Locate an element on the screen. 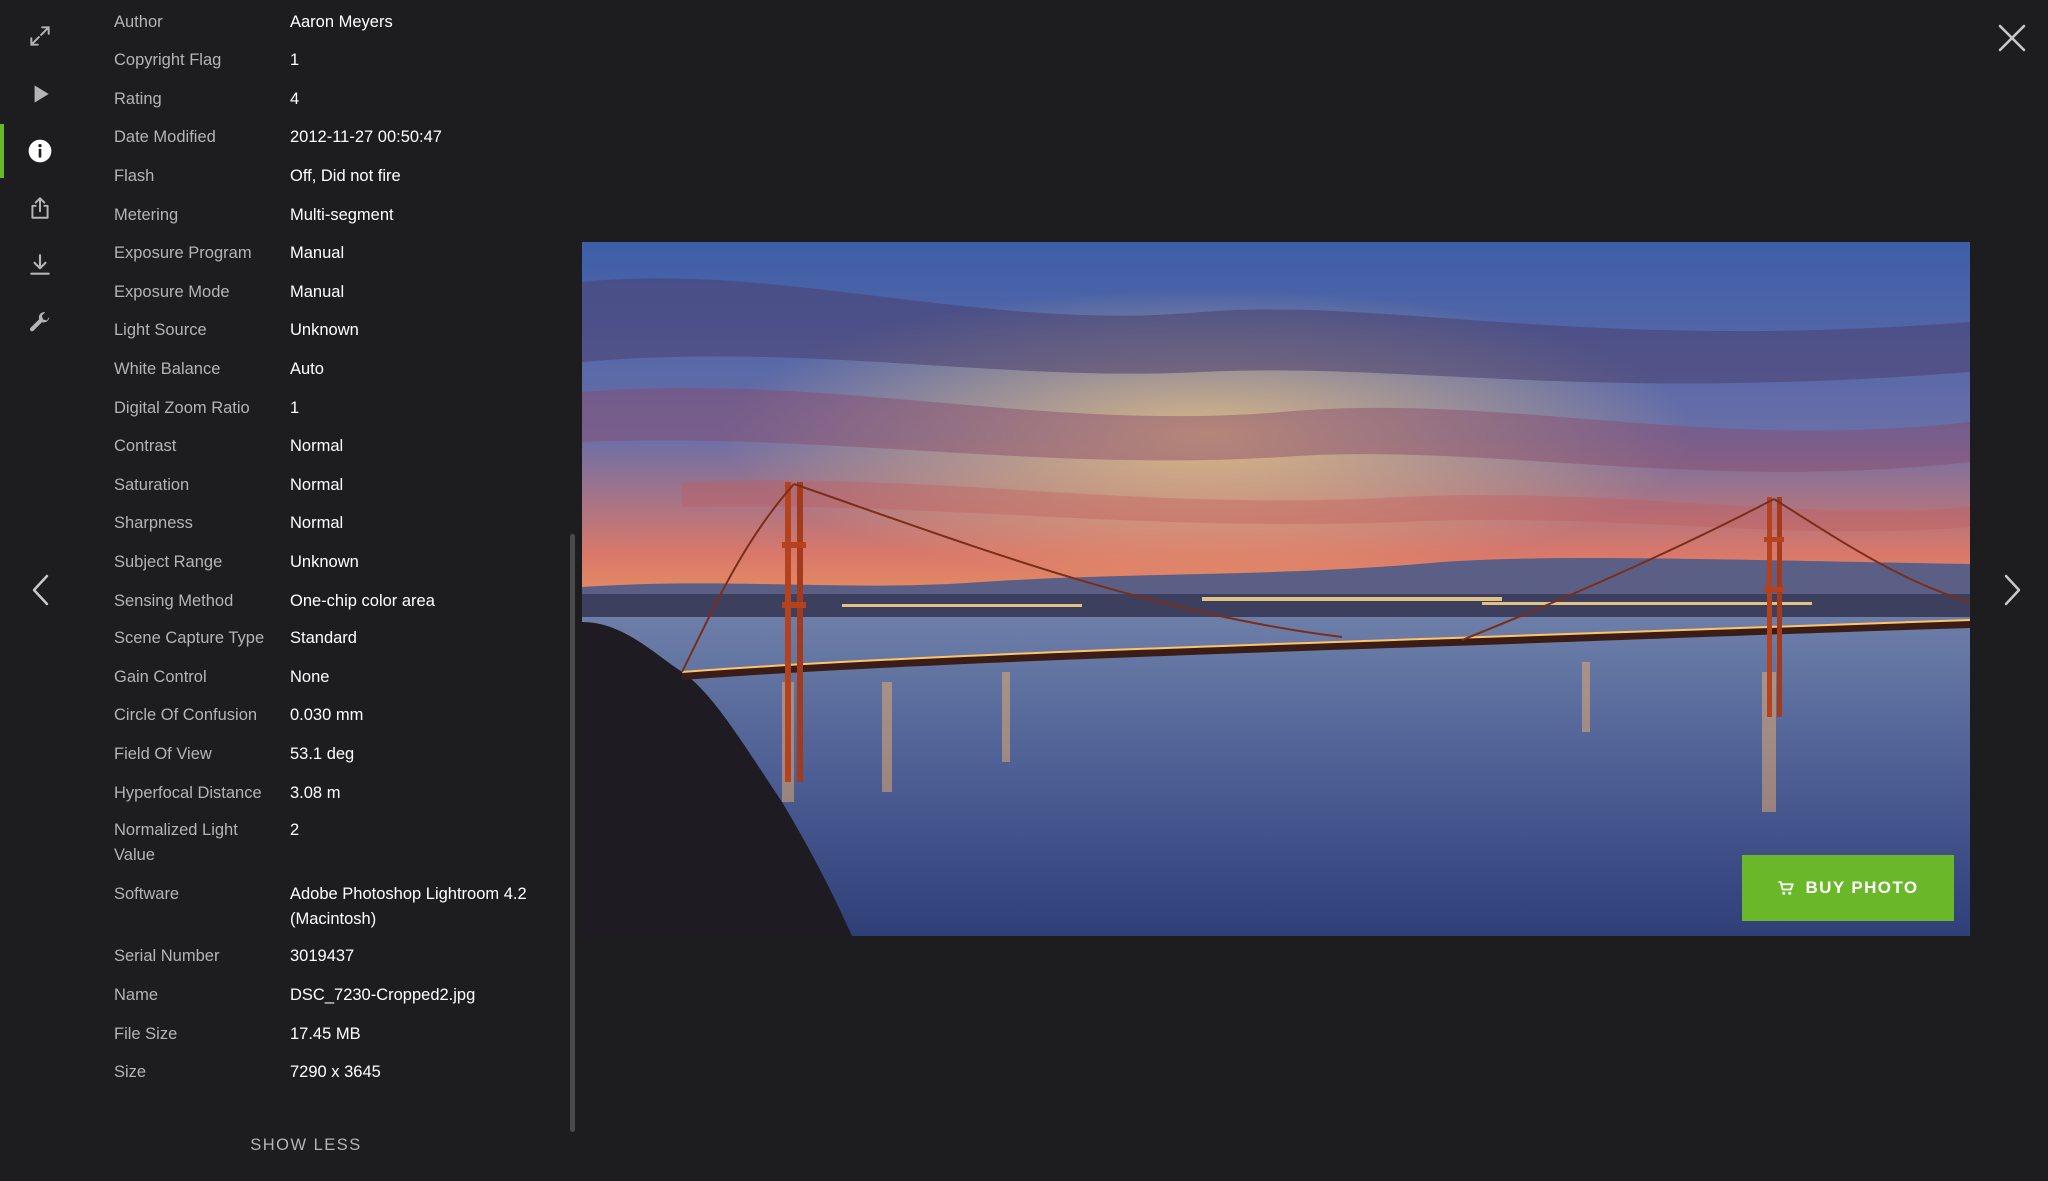  share-button is located at coordinates (40, 208).